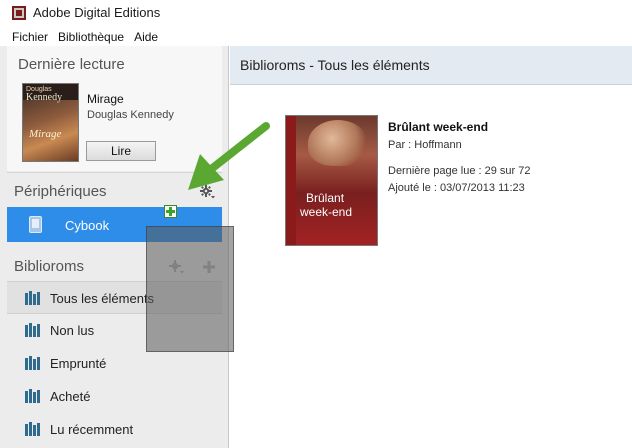  What do you see at coordinates (459, 171) in the screenshot?
I see `book-last-page: Dernière page lue : 29 sur 72` at bounding box center [459, 171].